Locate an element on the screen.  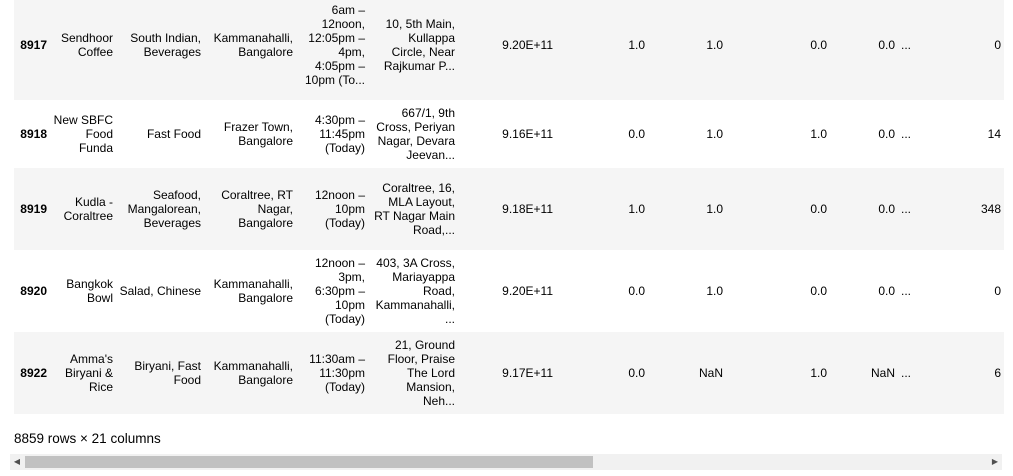
cell-timings: 12noon – 3pm, 6:30pm – 10pm (Today) is located at coordinates (339, 291).